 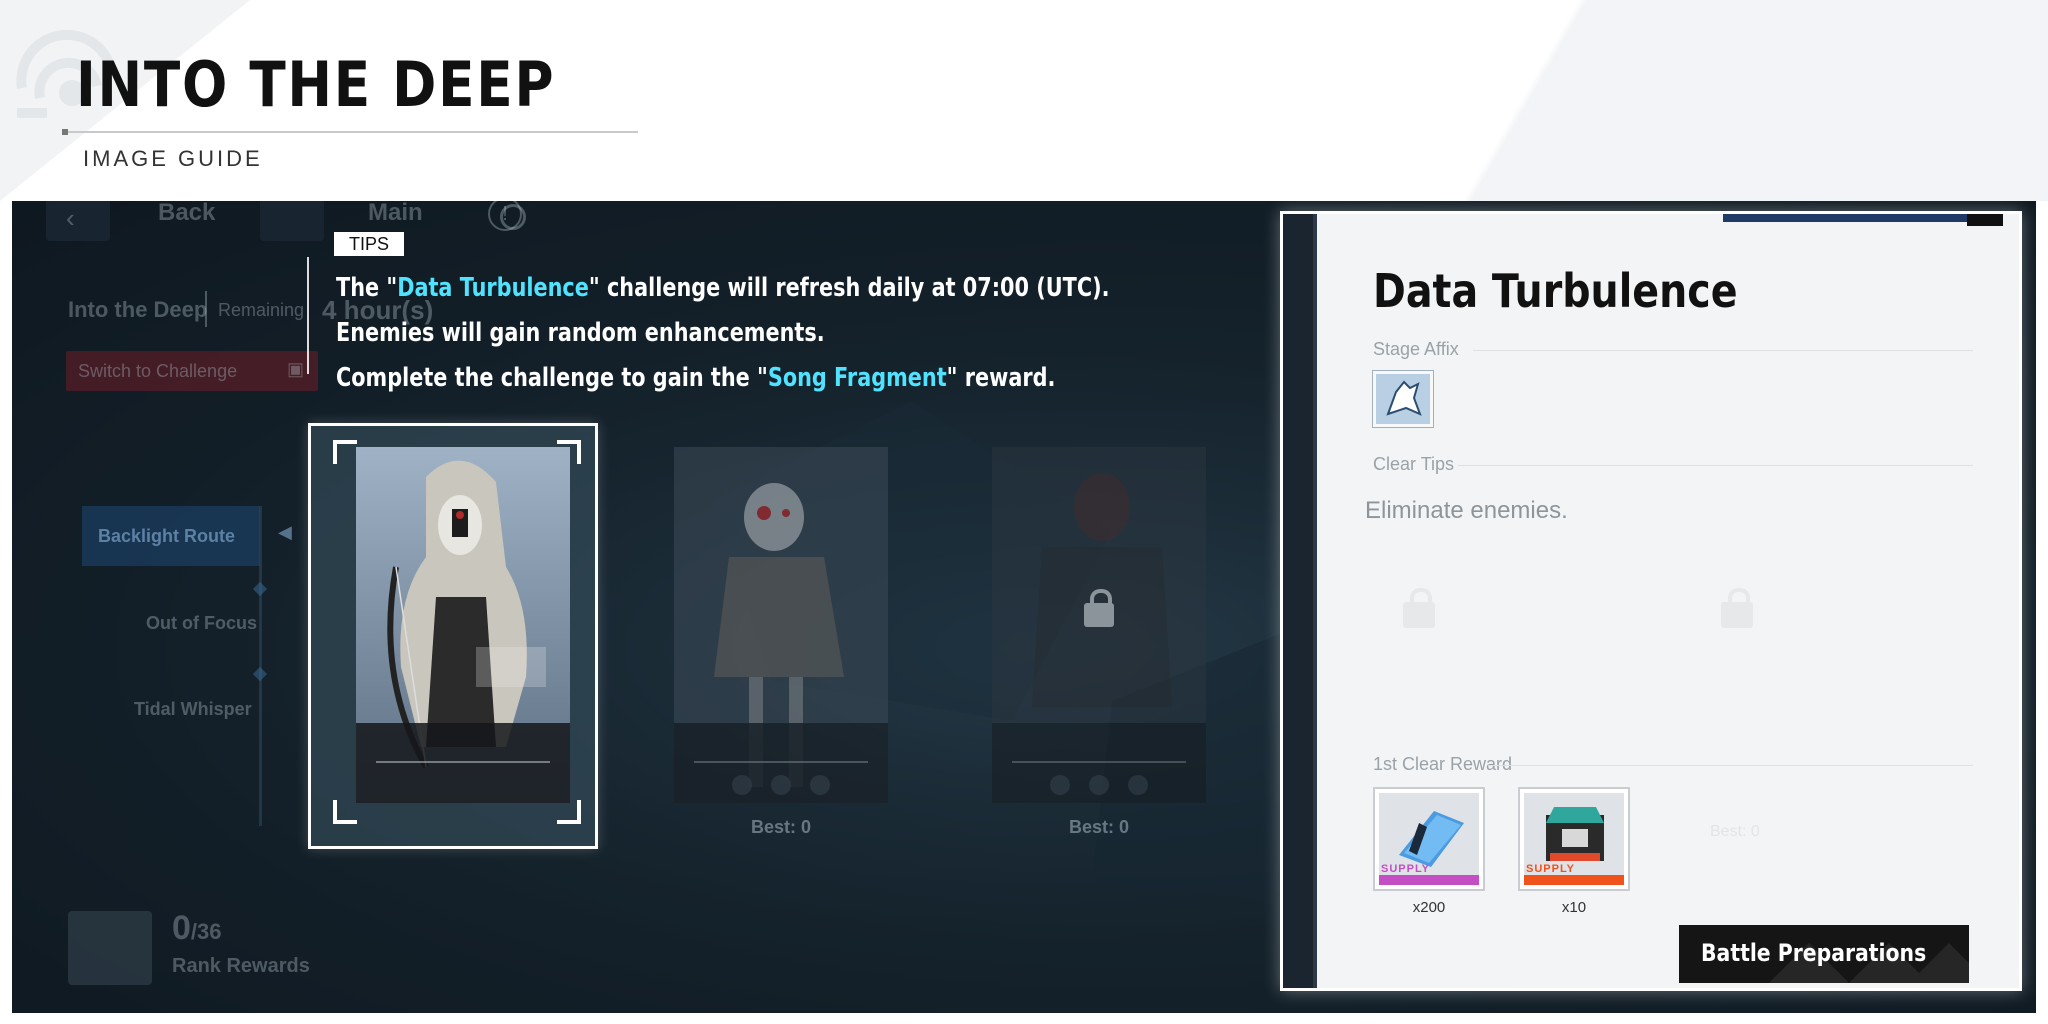 What do you see at coordinates (1574, 907) in the screenshot?
I see `reward-quantity: x10` at bounding box center [1574, 907].